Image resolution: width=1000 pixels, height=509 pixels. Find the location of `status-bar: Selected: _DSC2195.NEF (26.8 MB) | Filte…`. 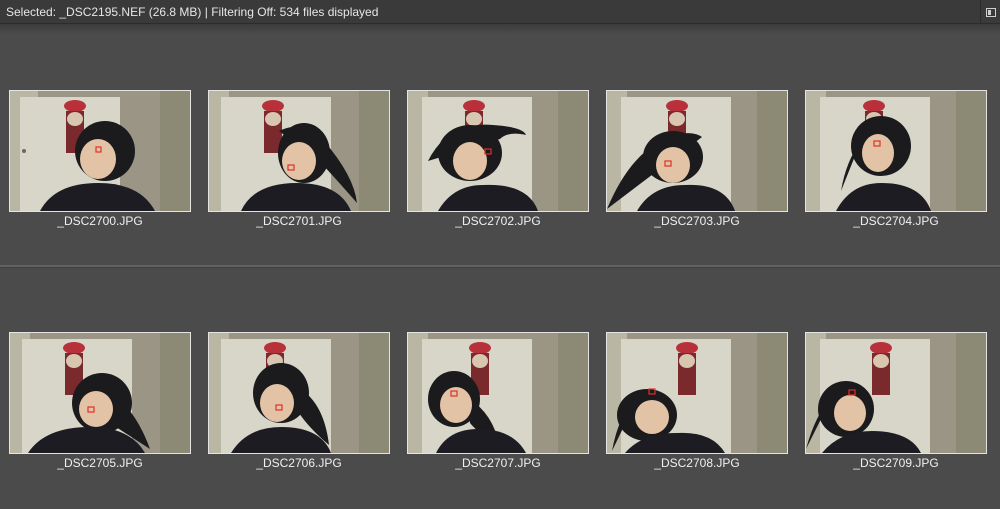

status-bar: Selected: _DSC2195.NEF (26.8 MB) | Filte… is located at coordinates (500, 12).